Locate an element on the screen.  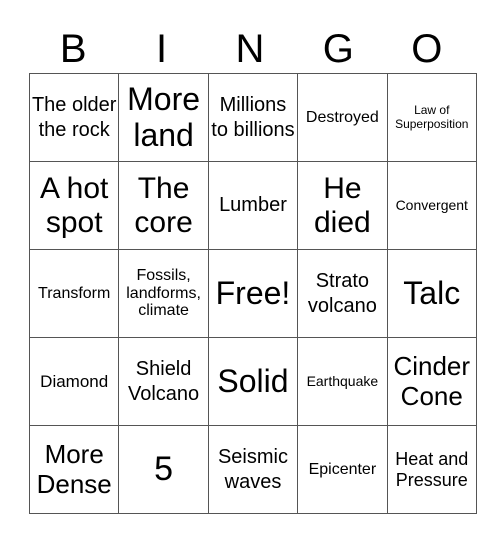
bingo-cell: Talc is located at coordinates (431, 293).